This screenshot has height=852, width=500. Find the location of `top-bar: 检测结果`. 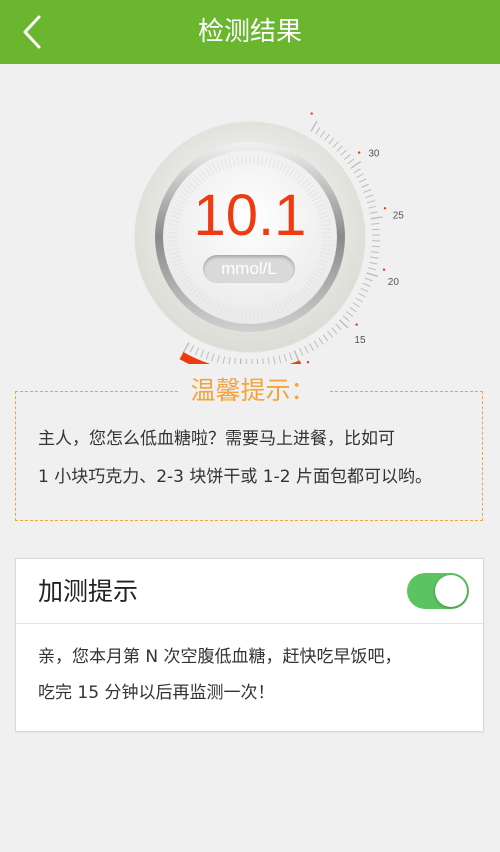

top-bar: 检测结果 is located at coordinates (250, 32).